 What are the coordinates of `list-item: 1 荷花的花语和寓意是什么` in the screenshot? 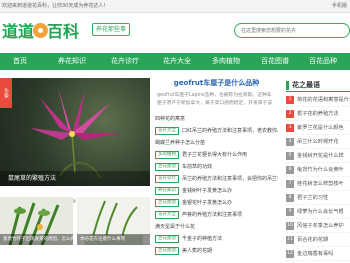 It's located at (318, 100).